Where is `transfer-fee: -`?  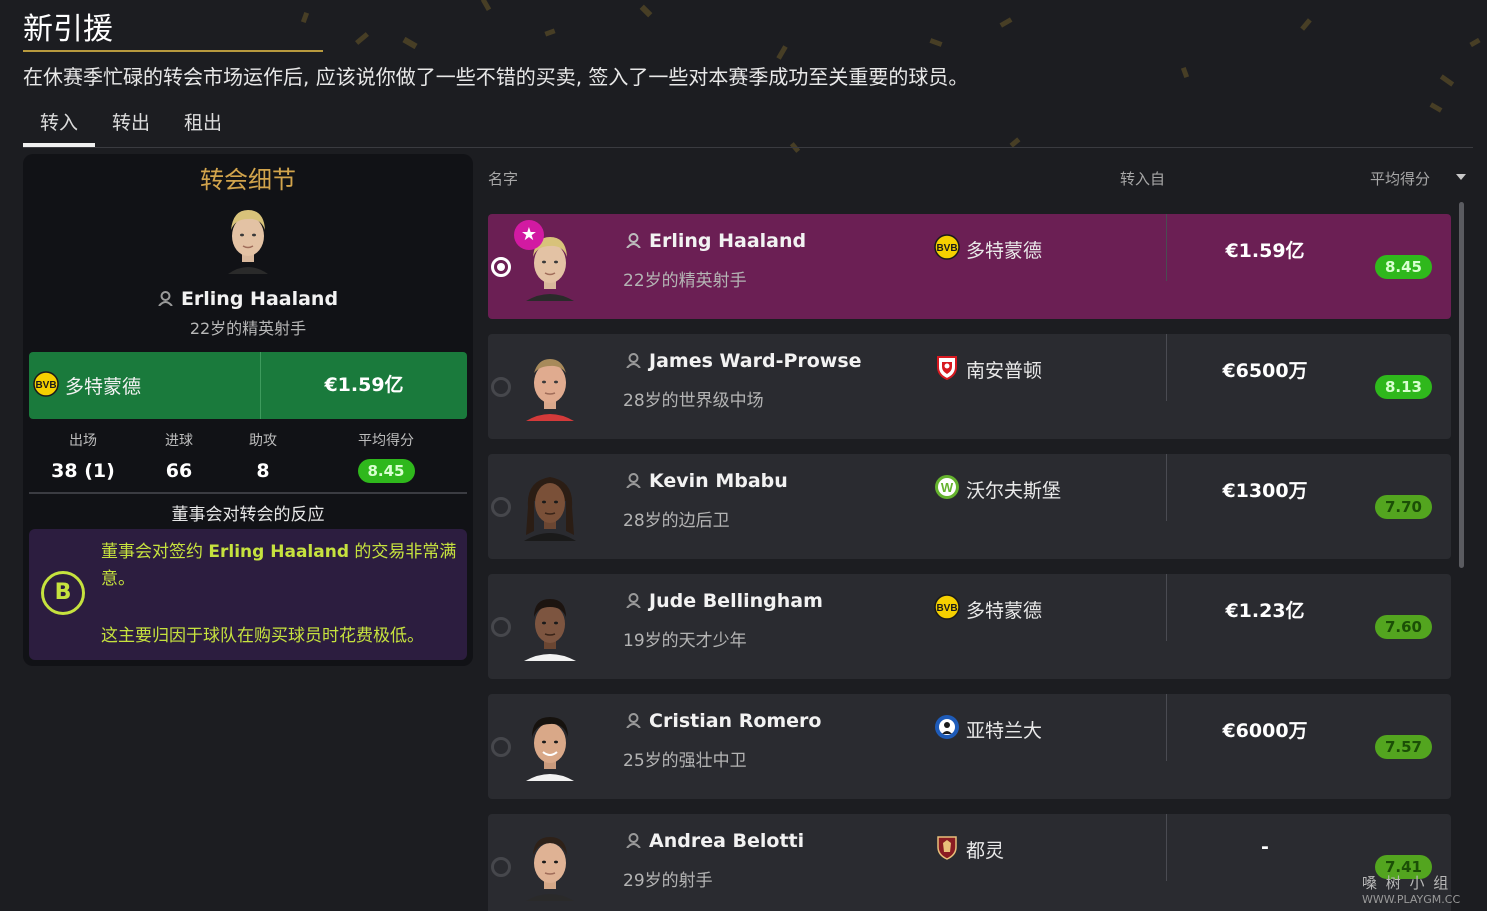 transfer-fee: - is located at coordinates (1265, 847).